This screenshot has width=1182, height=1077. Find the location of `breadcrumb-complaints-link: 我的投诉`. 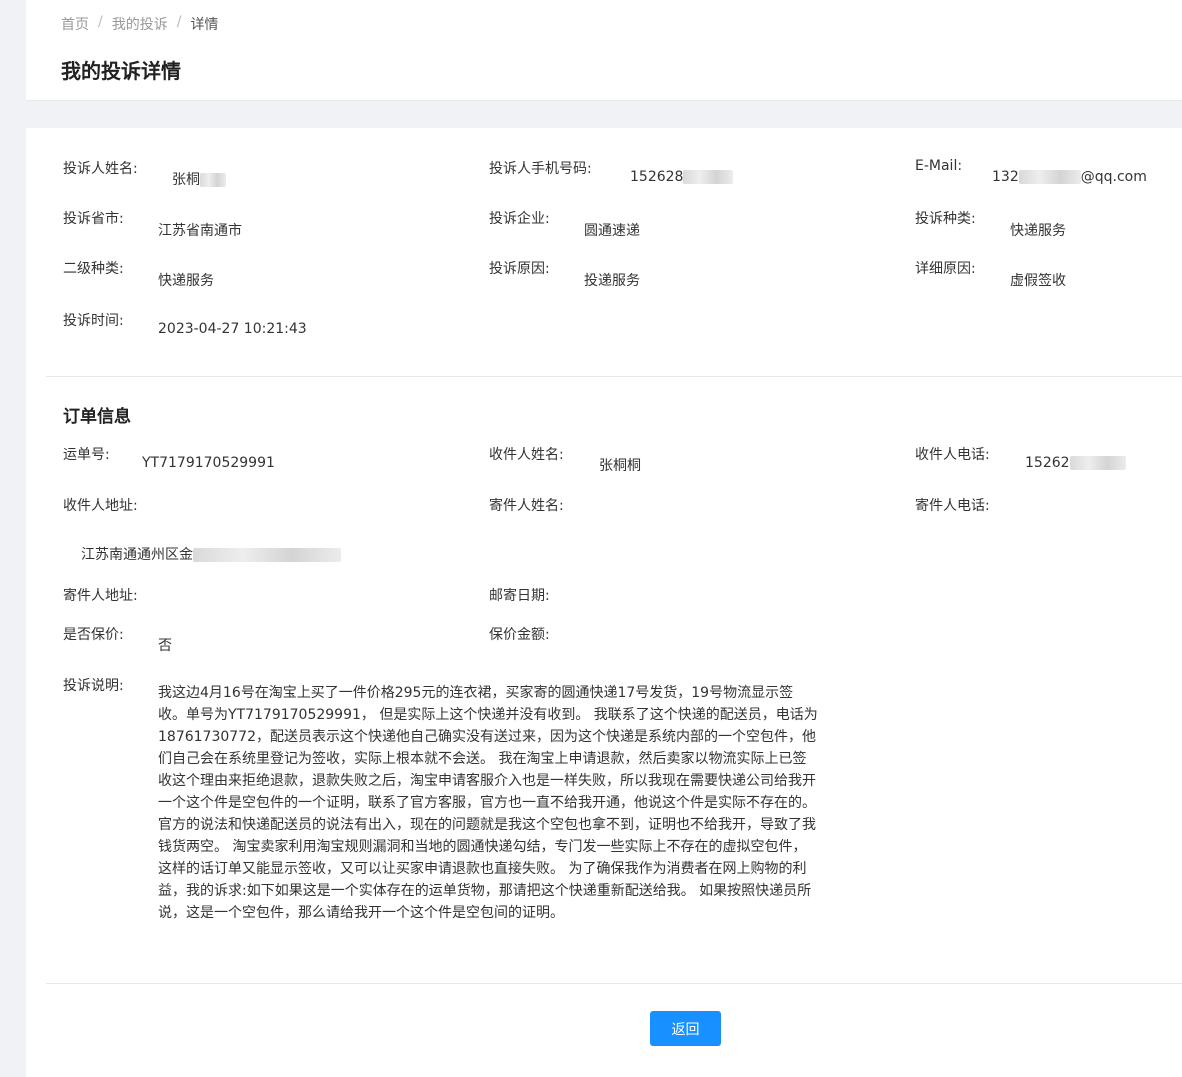

breadcrumb-complaints-link: 我的投诉 is located at coordinates (140, 24).